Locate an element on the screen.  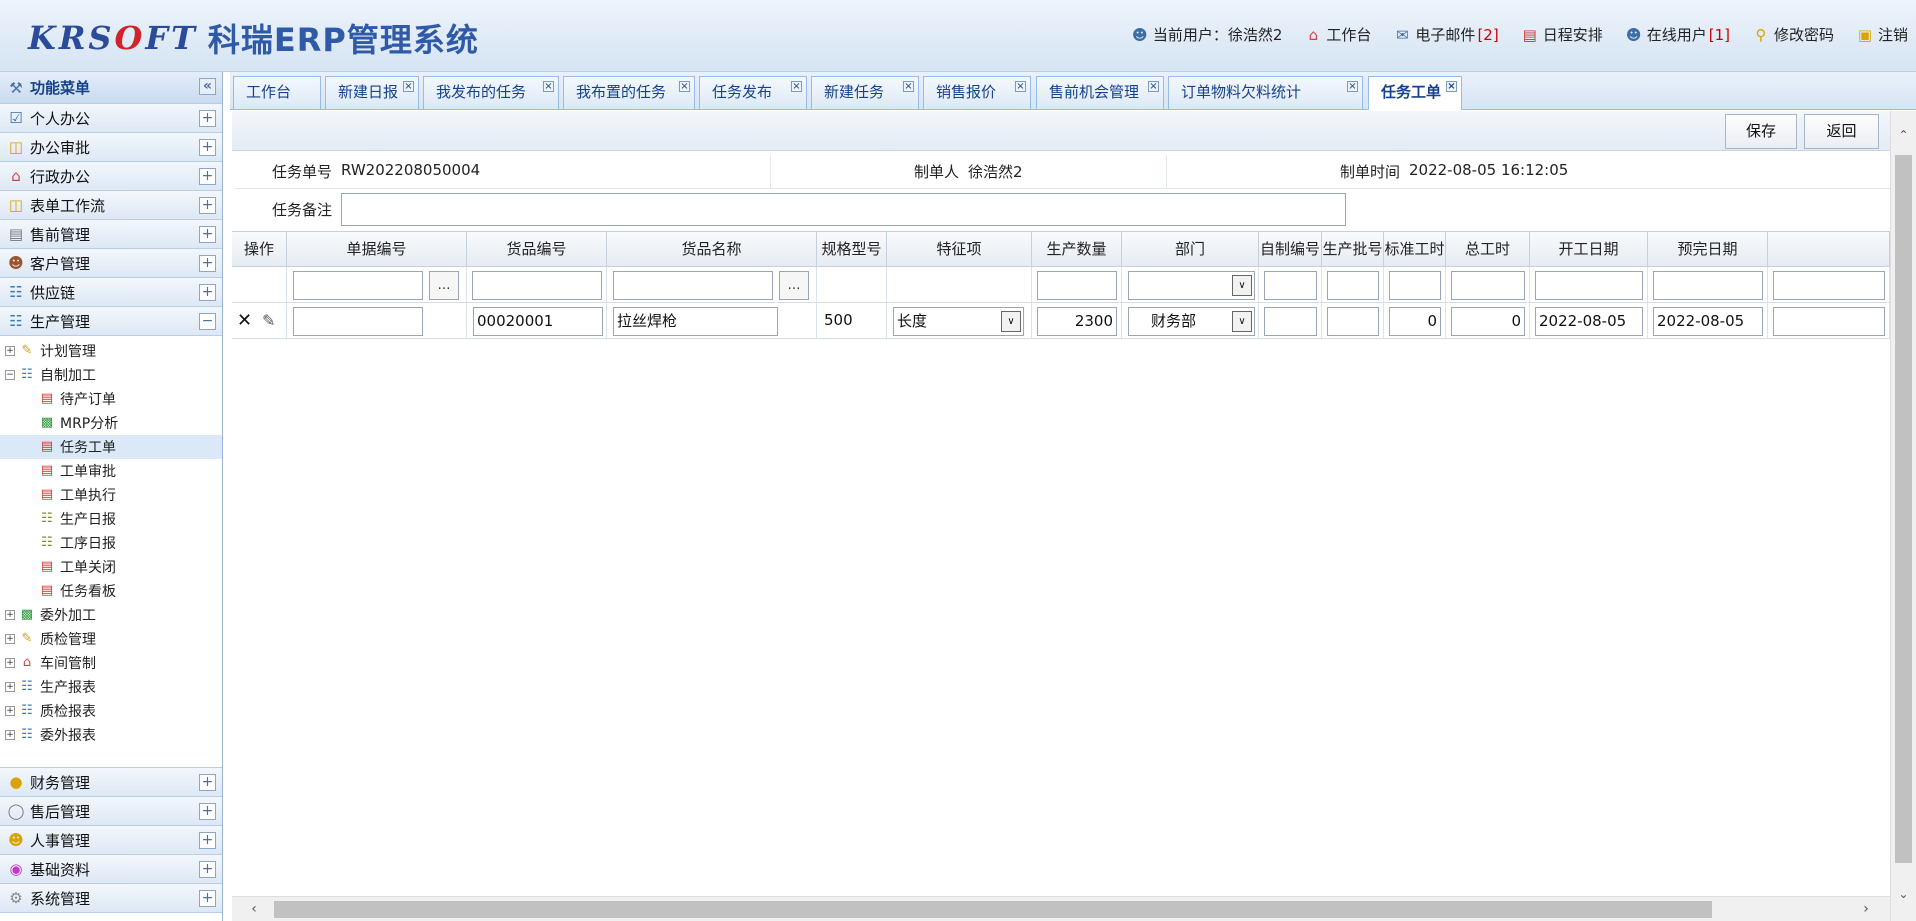
edit-row-icon: ✎ is located at coordinates (268, 320).